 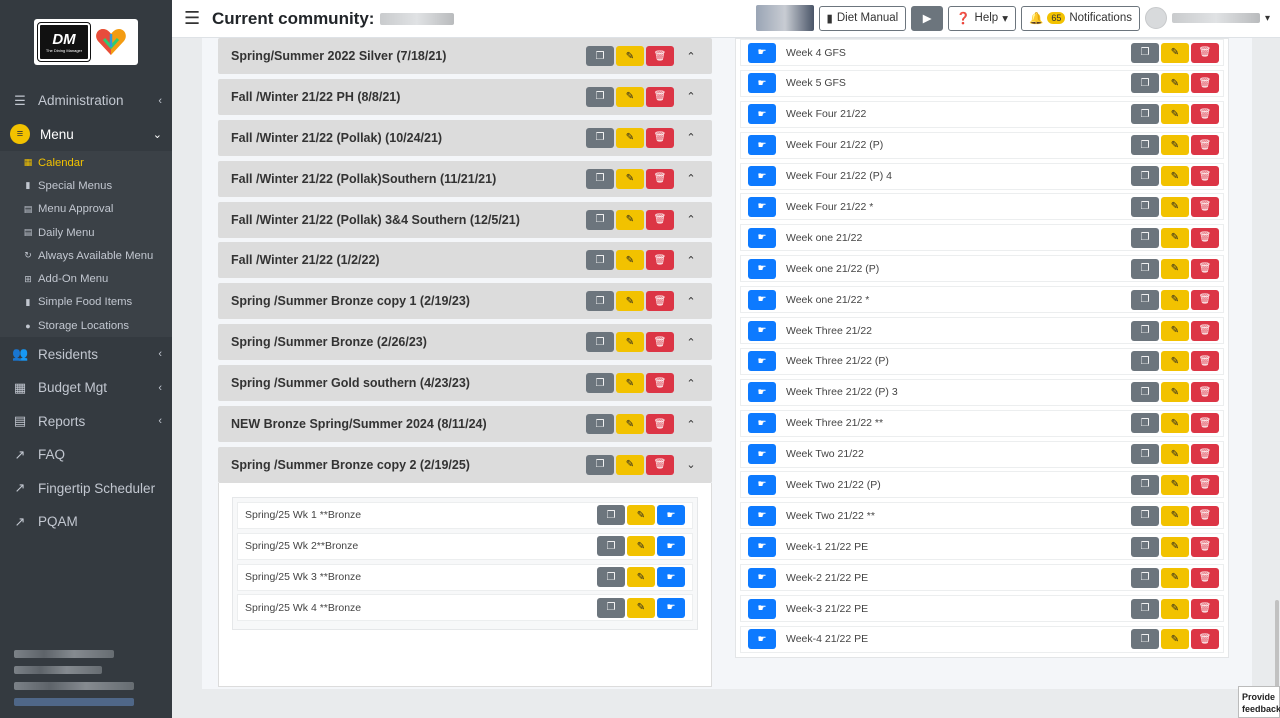 What do you see at coordinates (982, 547) in the screenshot?
I see `week-template-row: ☛ Week-1 21/22 PE ❐ ✎ 🗑` at bounding box center [982, 547].